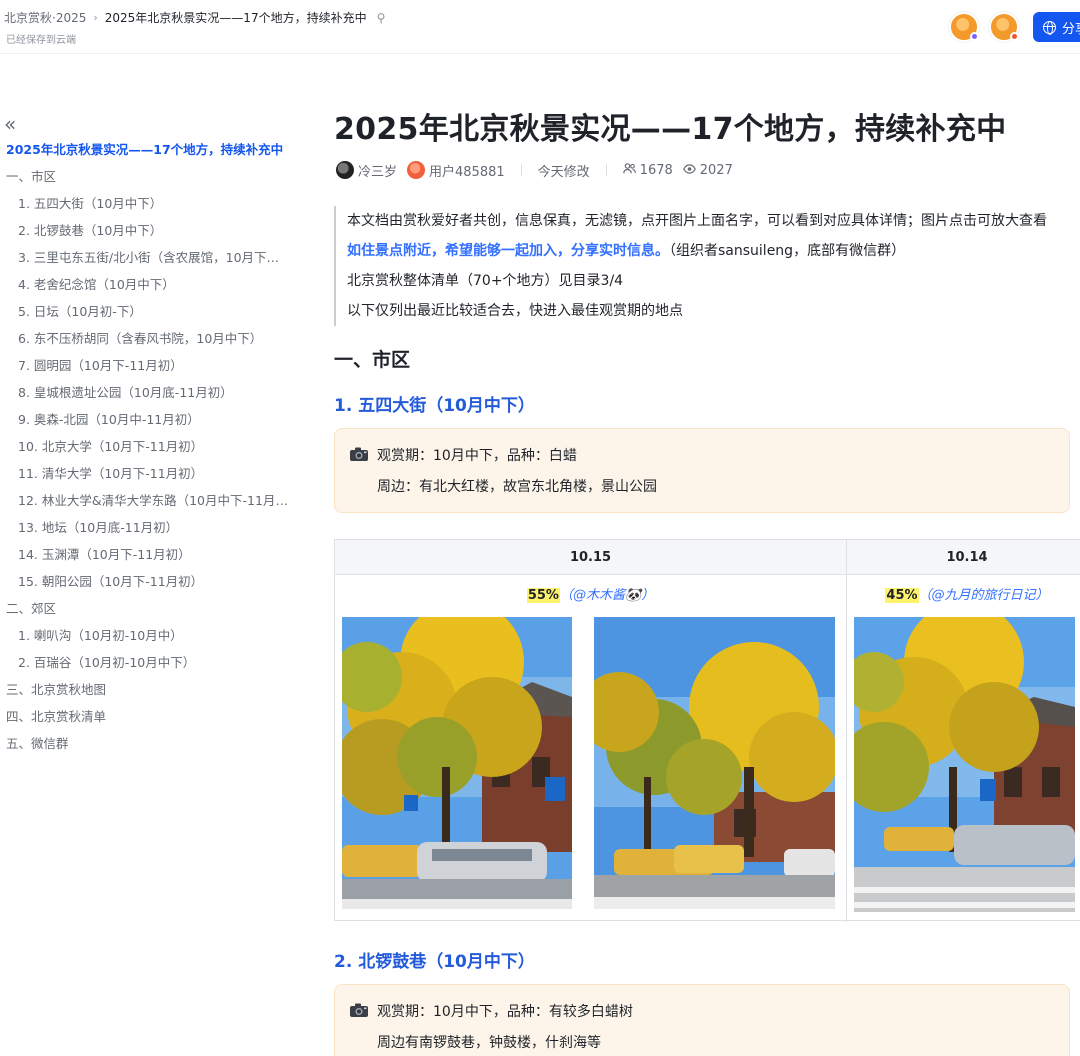 The image size is (1080, 1056). Describe the element at coordinates (145, 153) in the screenshot. I see `toc-item: 2025年北京秋景实况——17个地方，持续补充中` at that location.